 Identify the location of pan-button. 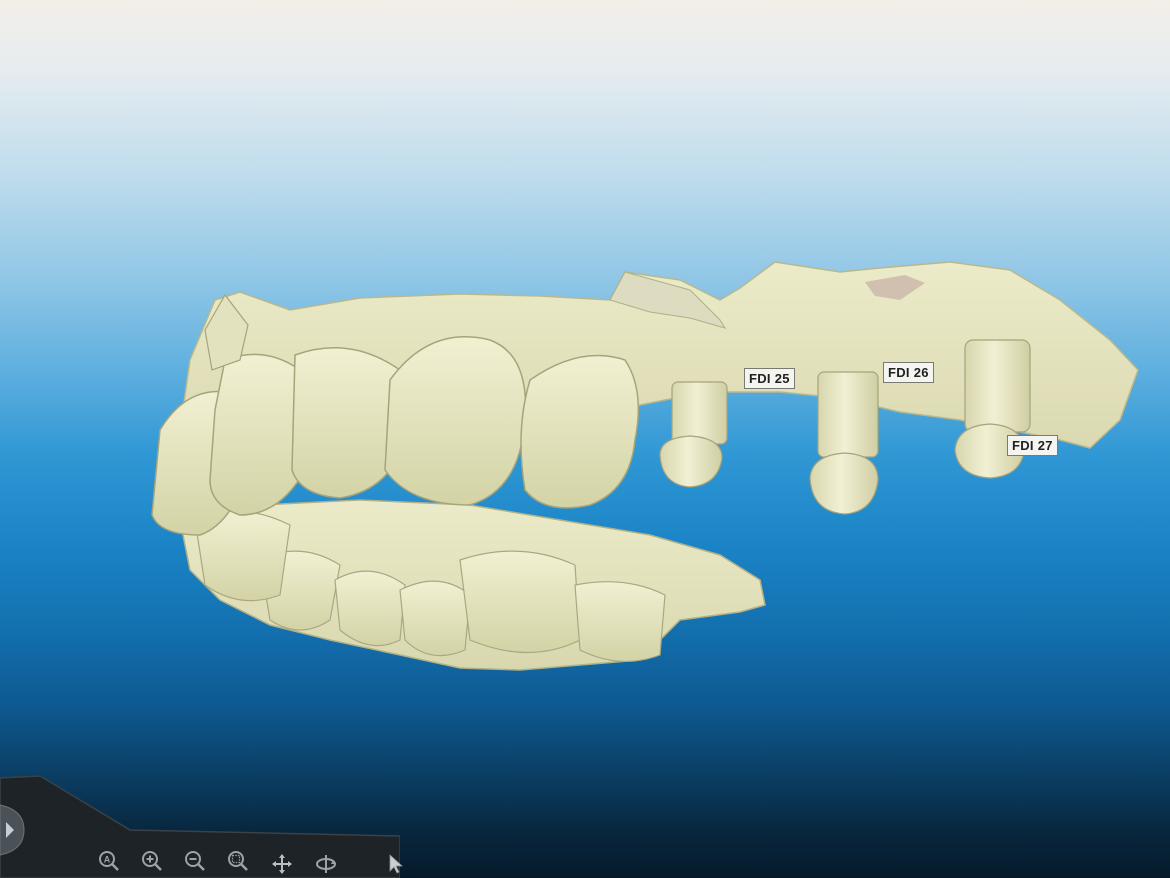
(282, 864).